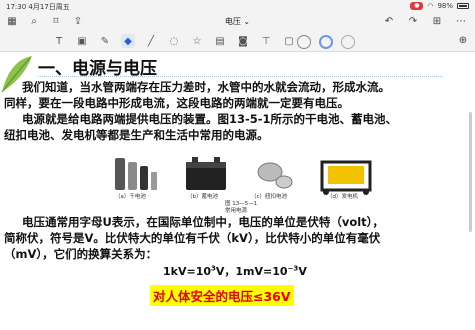  Describe the element at coordinates (413, 21) in the screenshot. I see `redo-icon: ↷` at that location.